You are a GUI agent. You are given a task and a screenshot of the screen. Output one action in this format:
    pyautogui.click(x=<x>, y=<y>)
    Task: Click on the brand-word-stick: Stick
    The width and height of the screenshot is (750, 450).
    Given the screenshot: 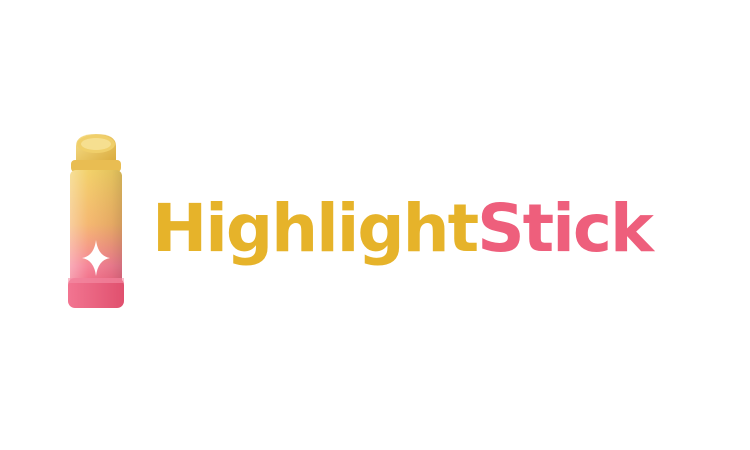 What is the action you would take?
    pyautogui.click(x=565, y=228)
    